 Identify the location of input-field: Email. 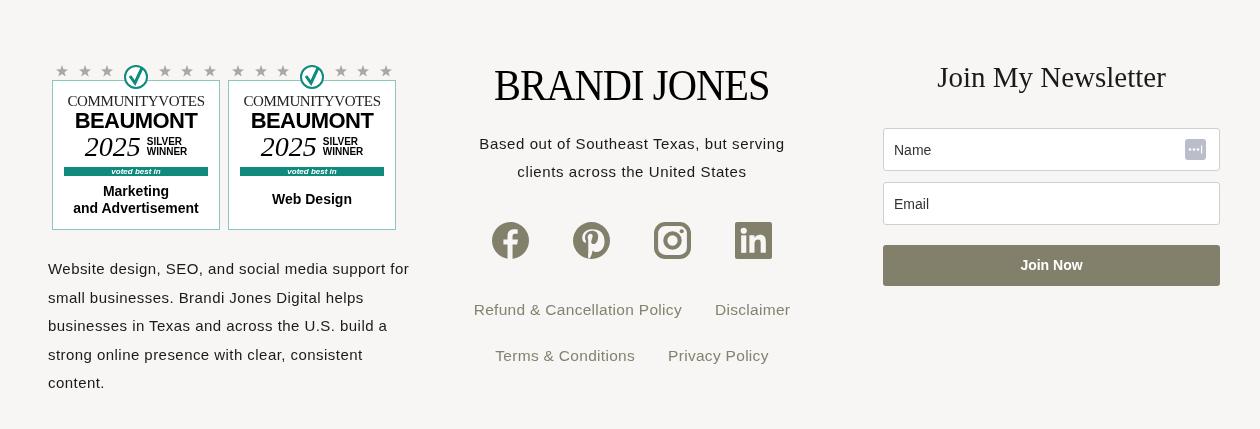
(1051, 203).